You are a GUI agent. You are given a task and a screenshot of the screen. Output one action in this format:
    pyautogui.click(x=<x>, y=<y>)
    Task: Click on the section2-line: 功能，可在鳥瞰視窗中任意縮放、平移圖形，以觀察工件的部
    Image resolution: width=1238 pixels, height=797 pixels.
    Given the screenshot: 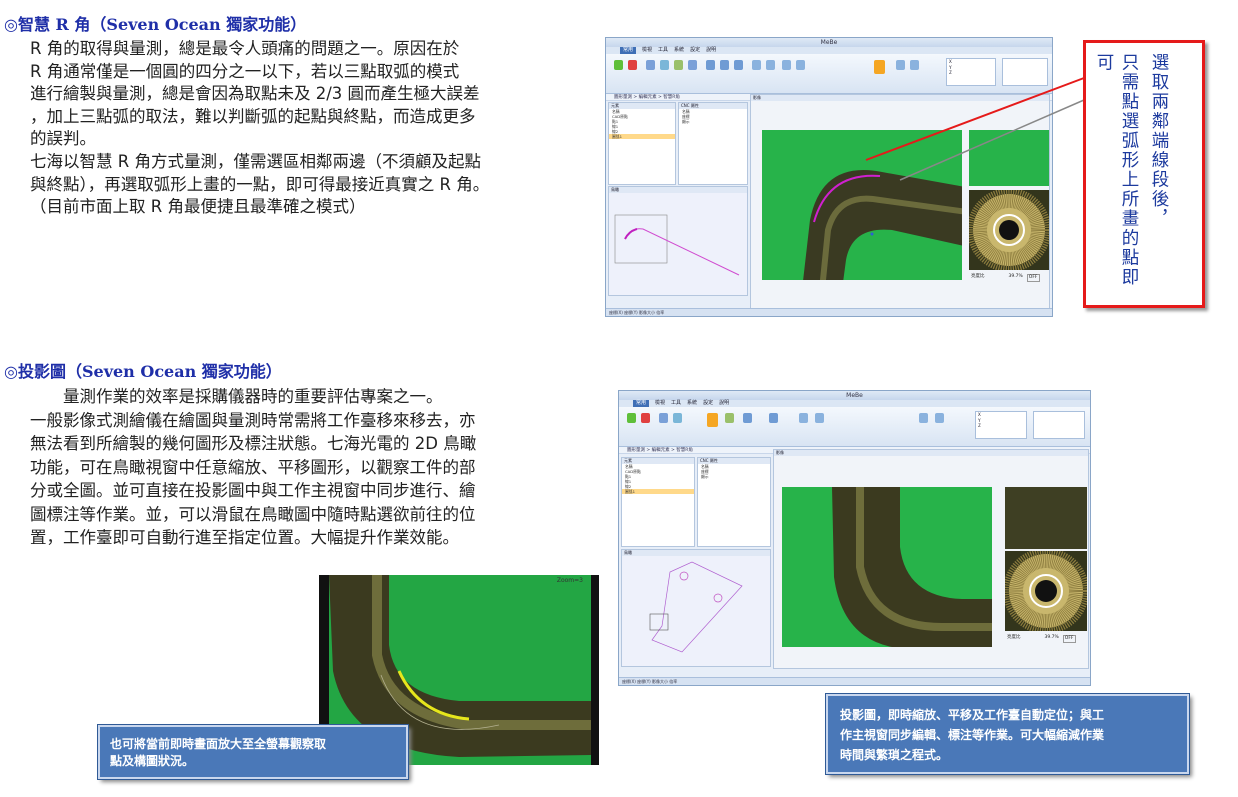 What is the action you would take?
    pyautogui.click(x=253, y=467)
    